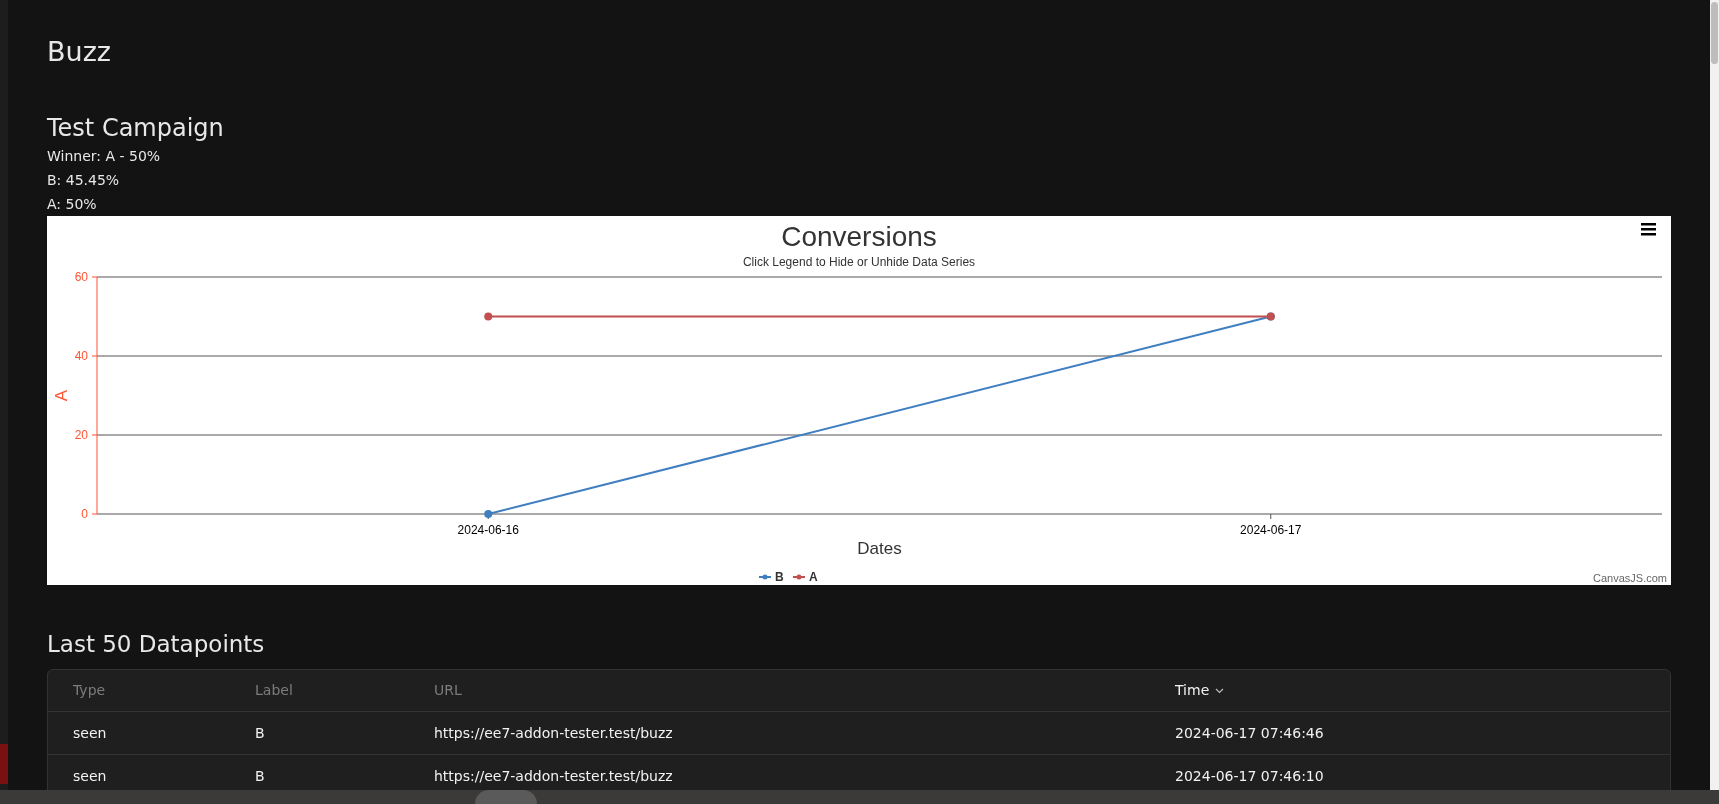 This screenshot has width=1719, height=804. Describe the element at coordinates (72, 204) in the screenshot. I see `stat-line: A: 50%` at that location.